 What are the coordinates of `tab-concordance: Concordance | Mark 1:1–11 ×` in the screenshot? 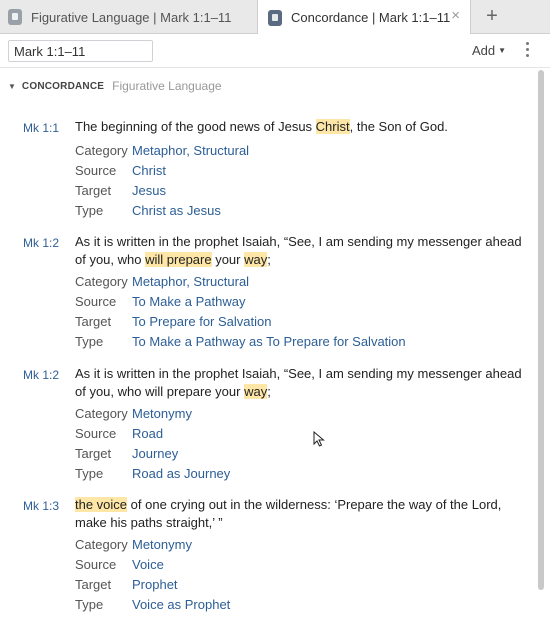 It's located at (364, 17).